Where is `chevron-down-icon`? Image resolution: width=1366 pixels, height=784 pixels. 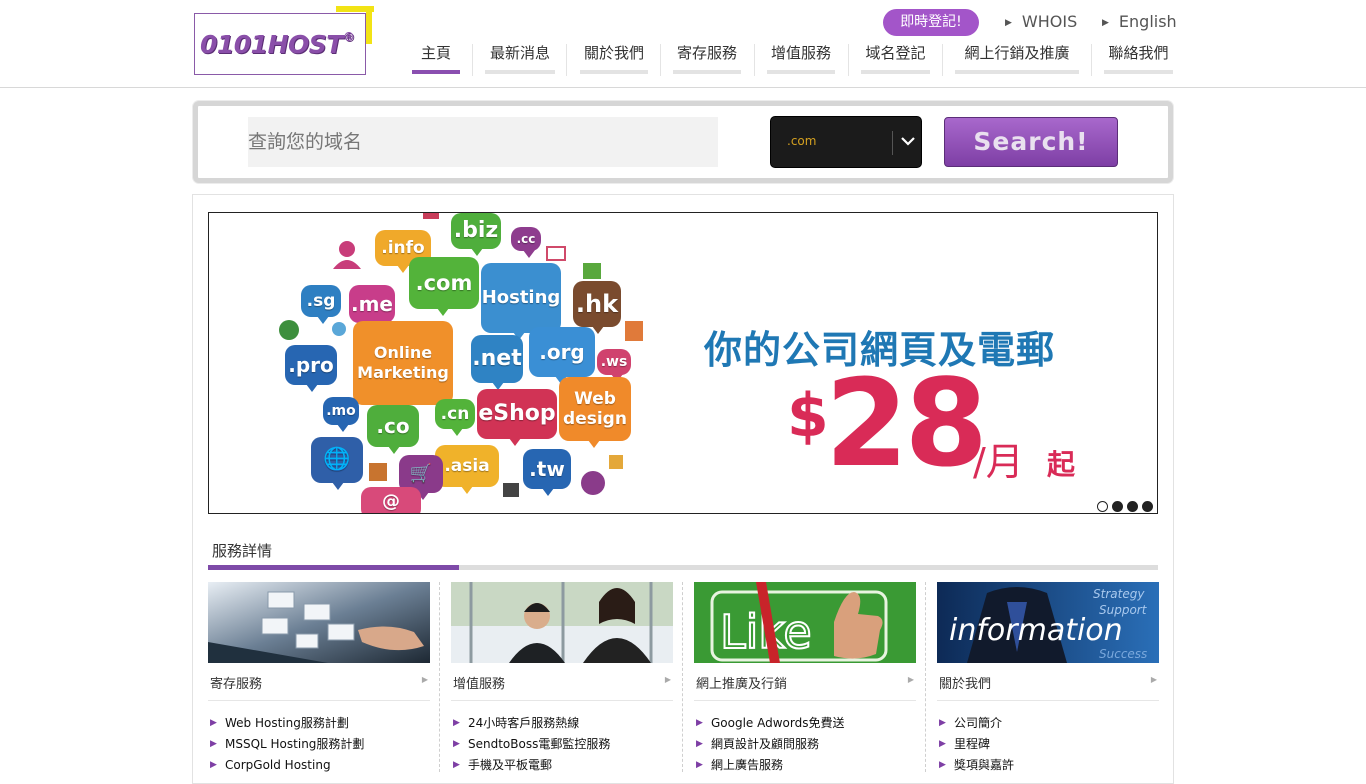
chevron-down-icon is located at coordinates (908, 141).